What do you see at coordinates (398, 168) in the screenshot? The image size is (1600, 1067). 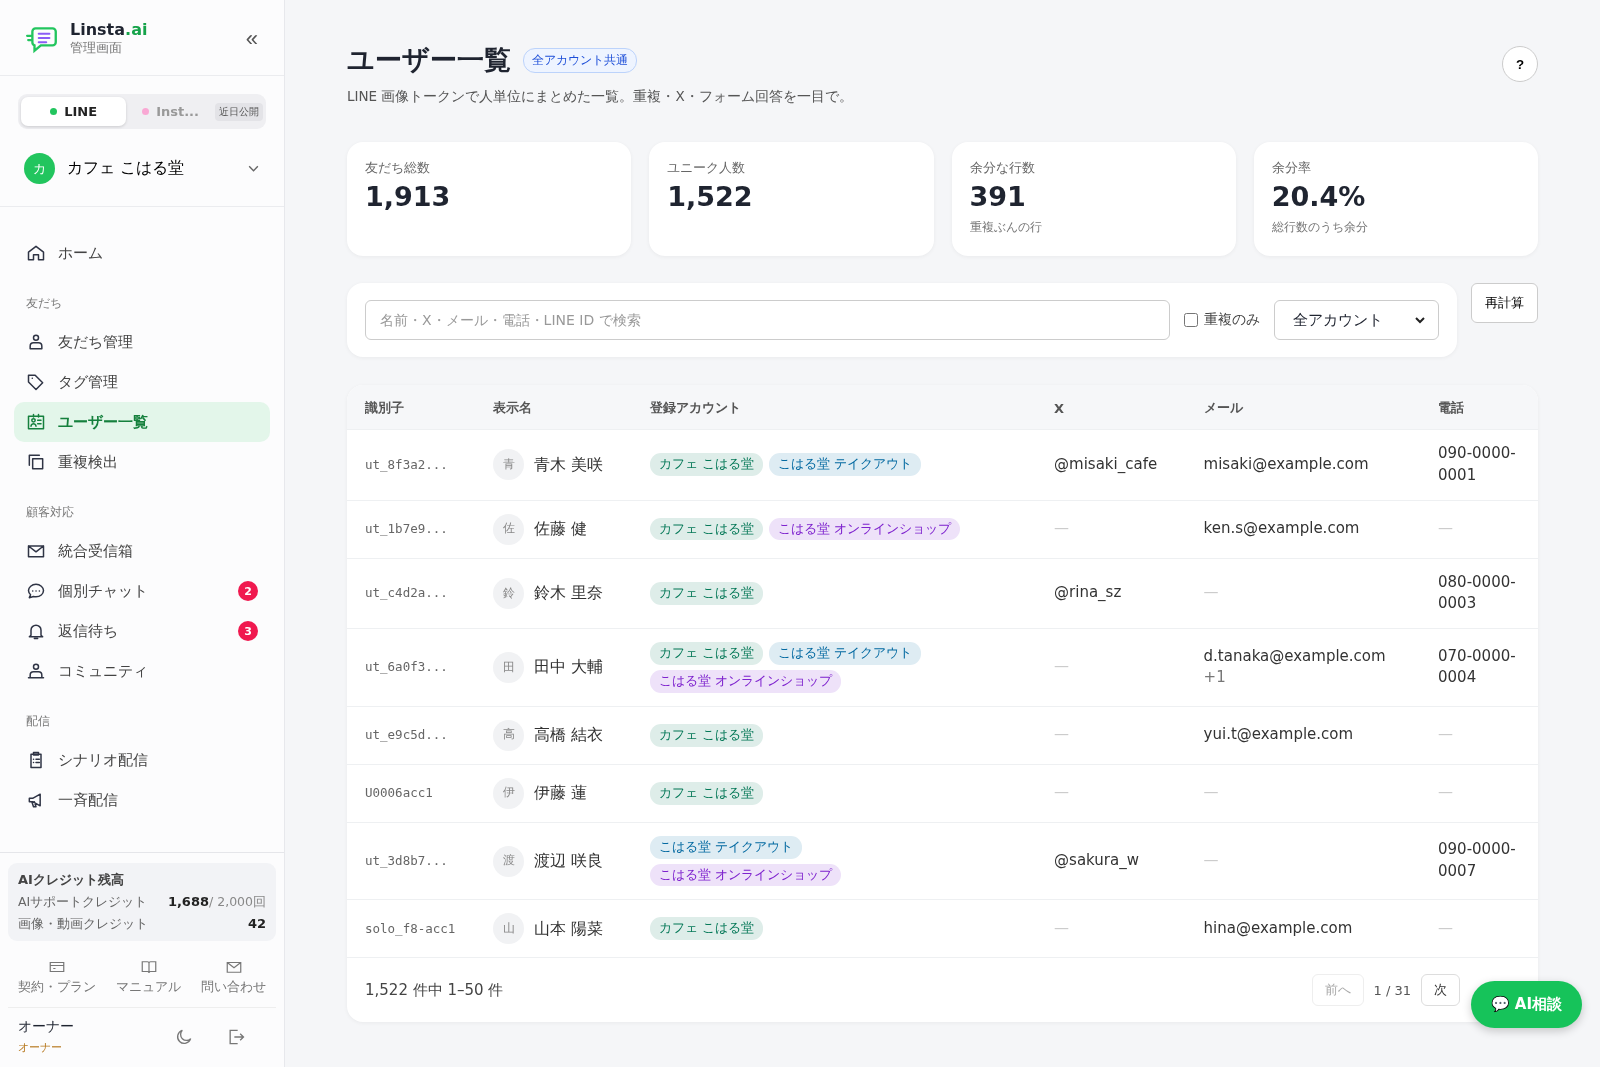 I see `stat-label: 友だち総数` at bounding box center [398, 168].